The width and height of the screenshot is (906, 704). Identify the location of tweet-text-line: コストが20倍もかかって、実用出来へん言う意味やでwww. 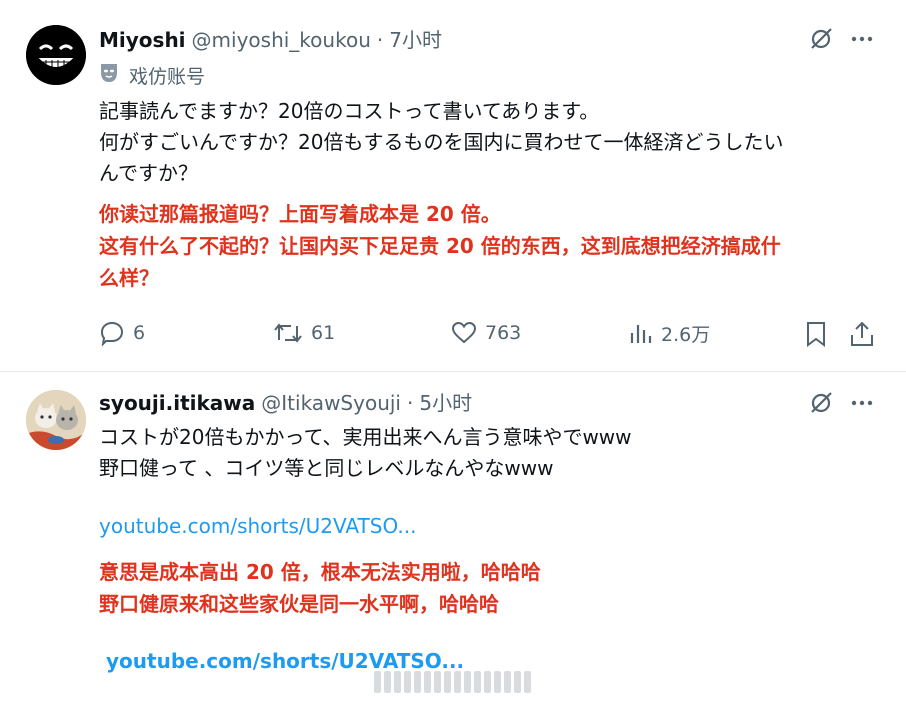
(365, 437).